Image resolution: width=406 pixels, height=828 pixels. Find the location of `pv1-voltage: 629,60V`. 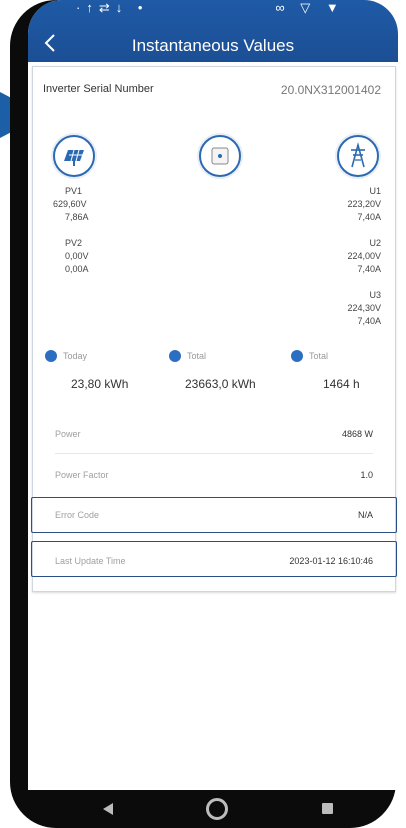

pv1-voltage: 629,60V is located at coordinates (70, 204).